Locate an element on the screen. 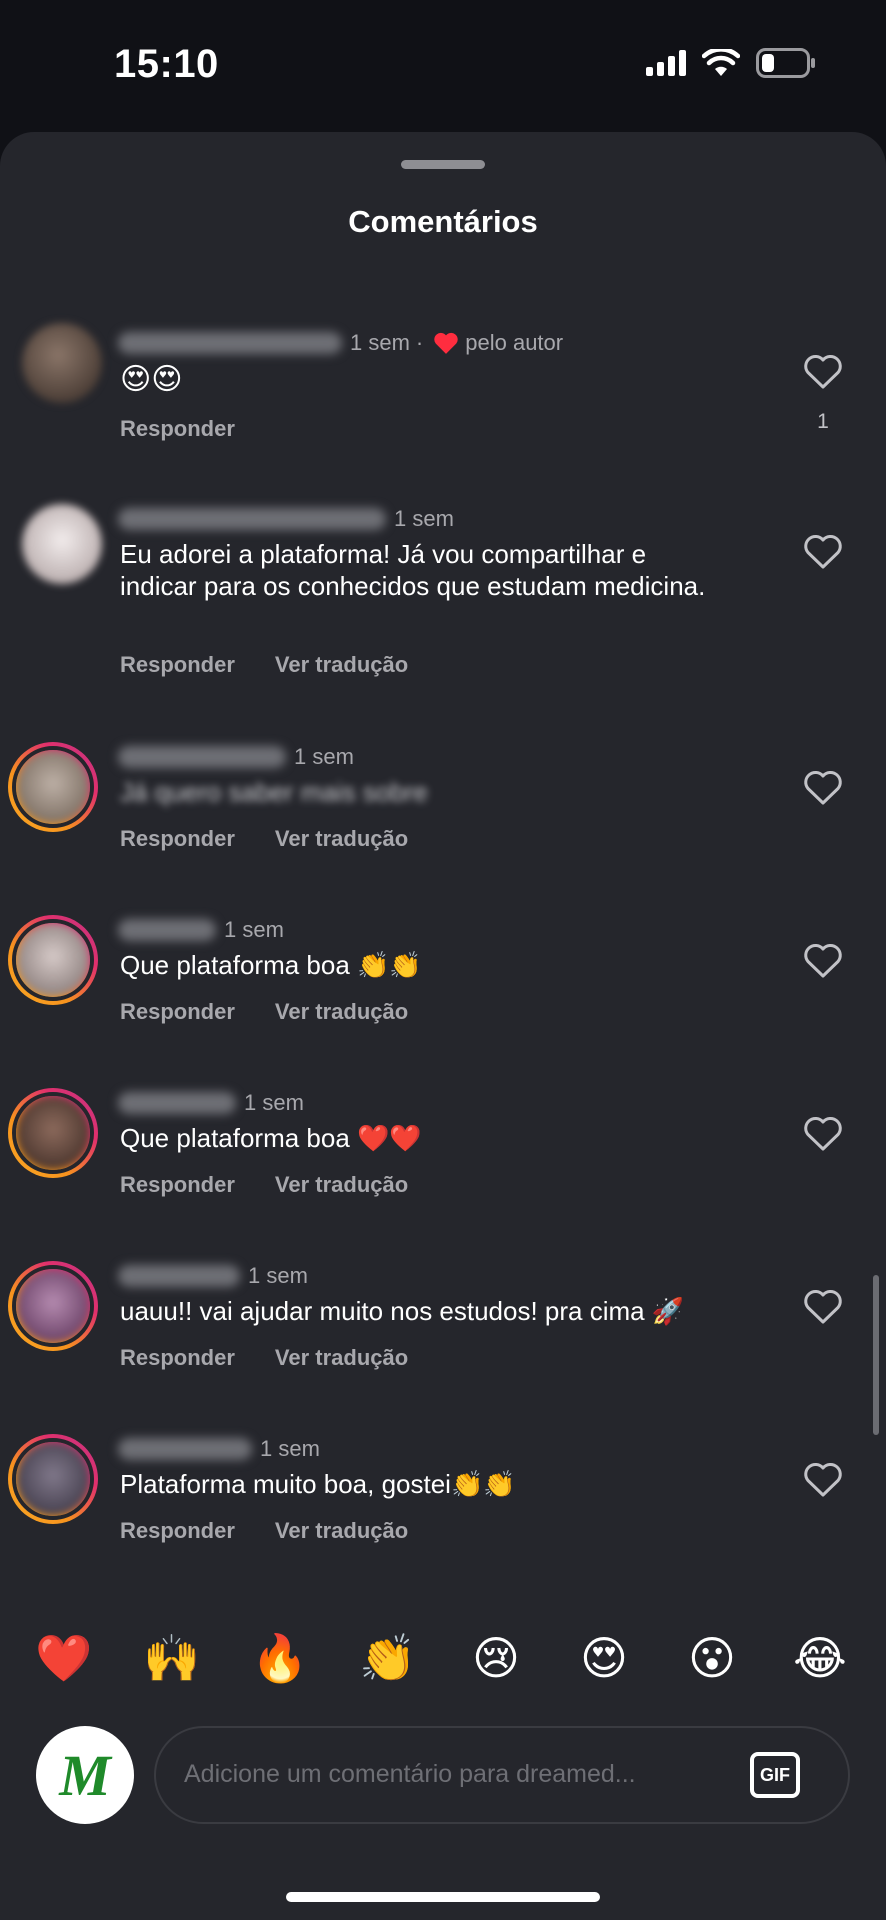 This screenshot has width=886, height=1920. status-icons is located at coordinates (731, 63).